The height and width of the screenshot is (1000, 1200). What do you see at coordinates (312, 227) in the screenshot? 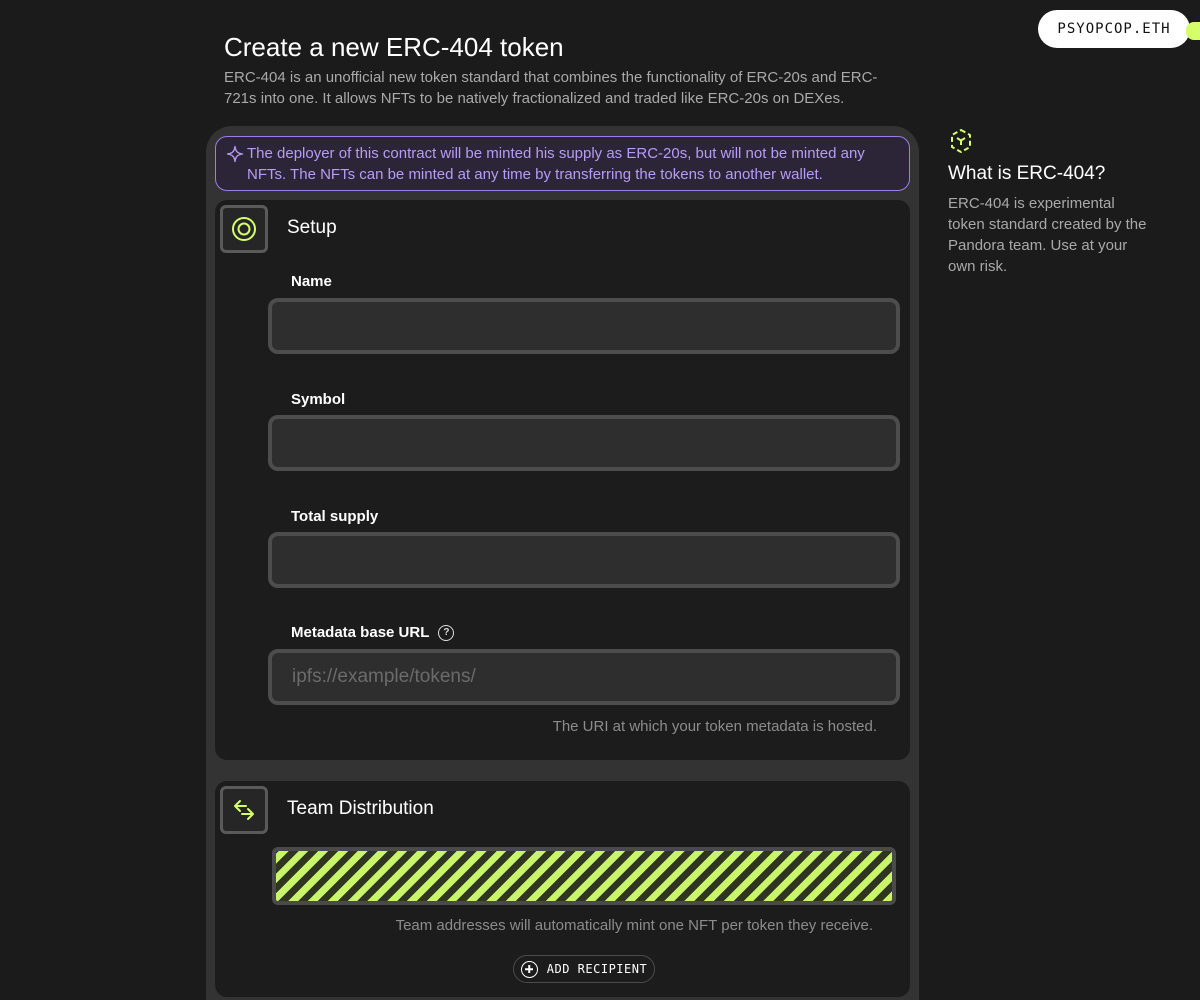
I see `setup-title: Setup` at bounding box center [312, 227].